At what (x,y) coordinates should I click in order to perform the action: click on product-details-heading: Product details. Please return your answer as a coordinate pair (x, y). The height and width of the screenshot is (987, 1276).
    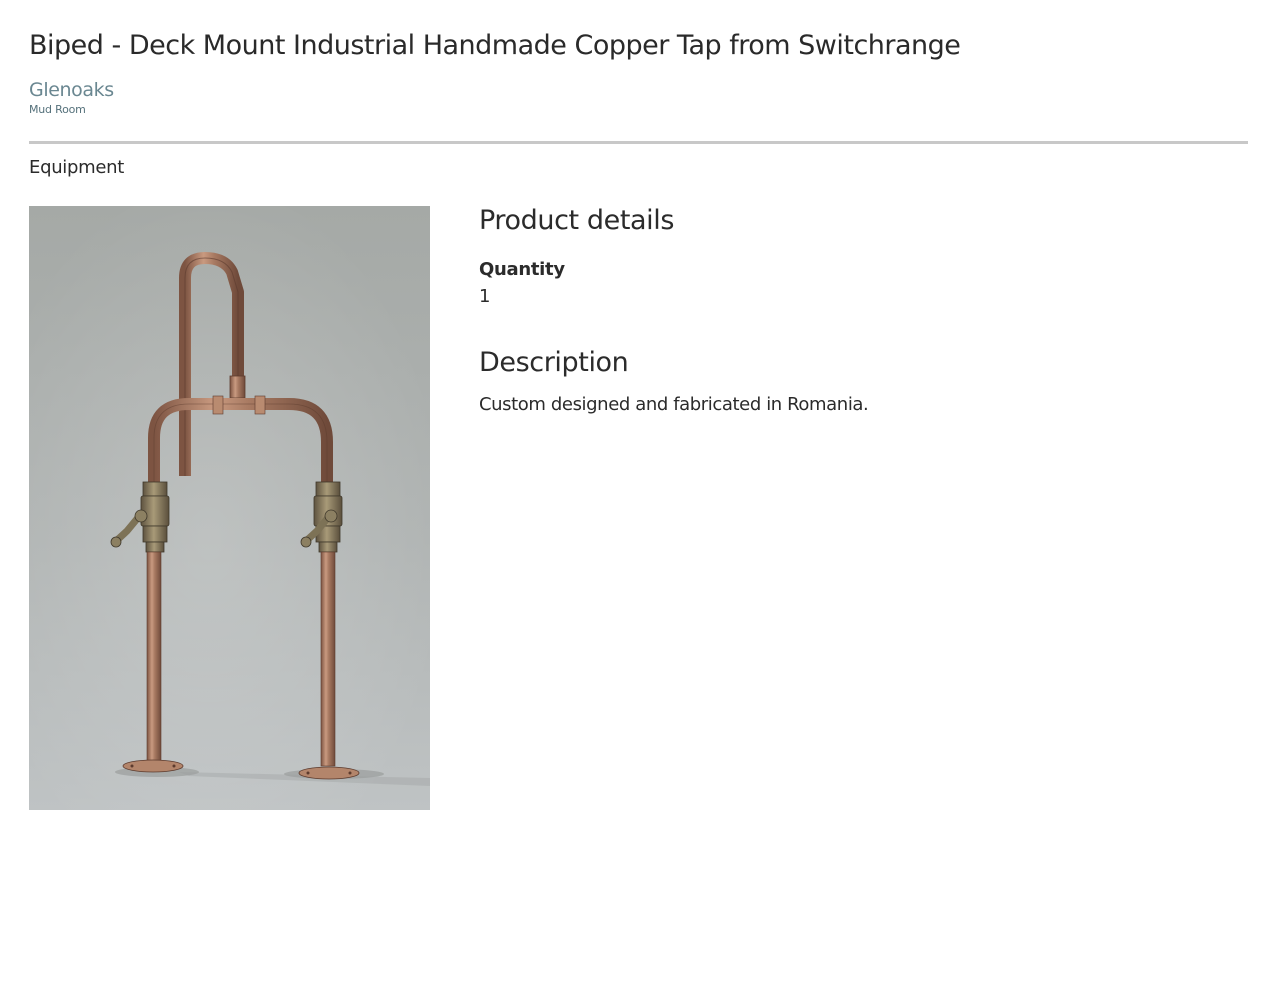
    Looking at the image, I should click on (577, 220).